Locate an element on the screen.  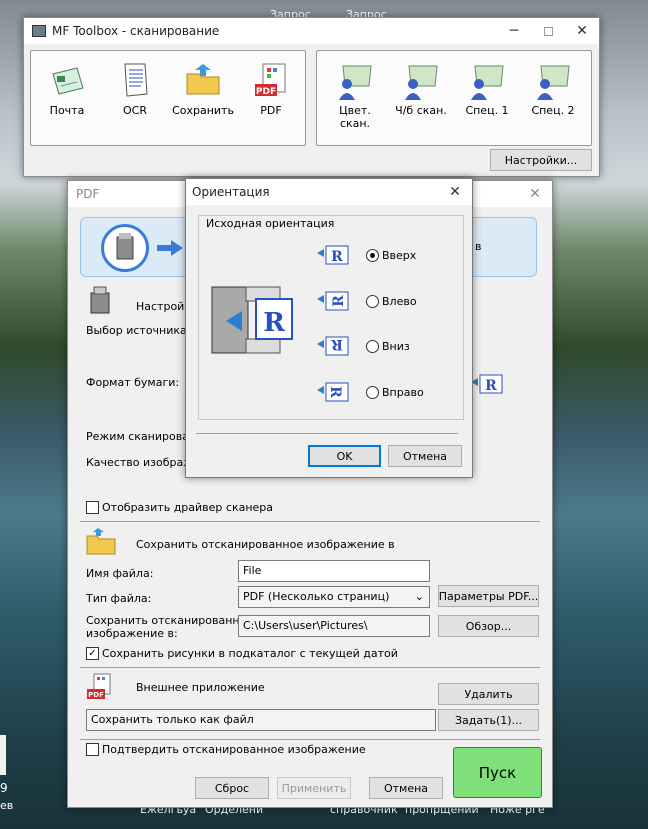
maximize-button is located at coordinates (548, 31).